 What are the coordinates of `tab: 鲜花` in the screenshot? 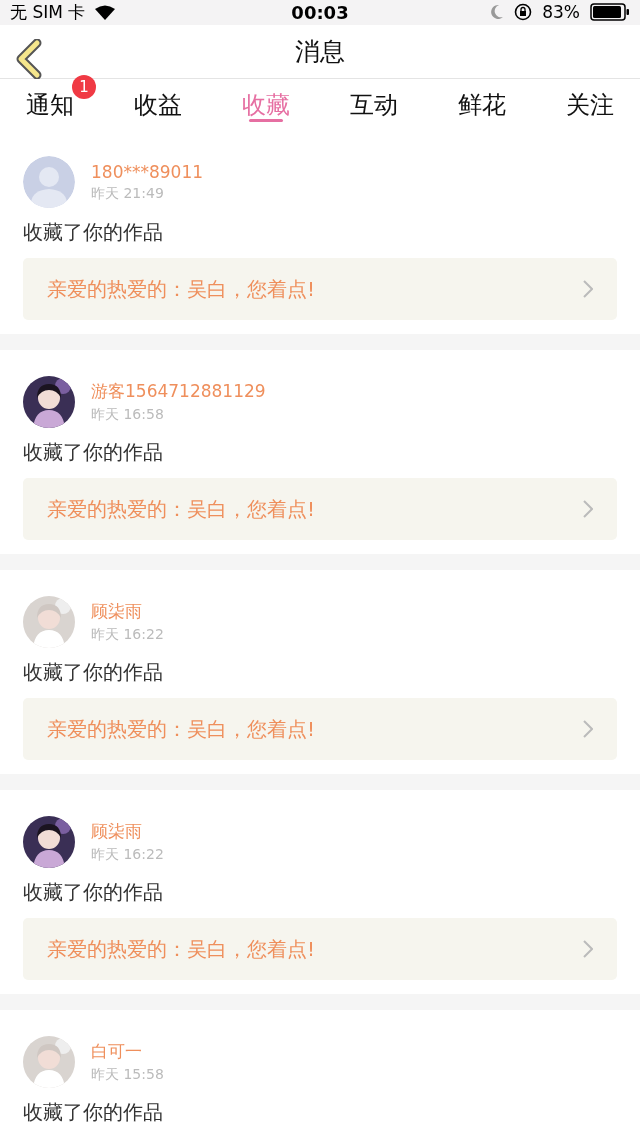 It's located at (482, 104).